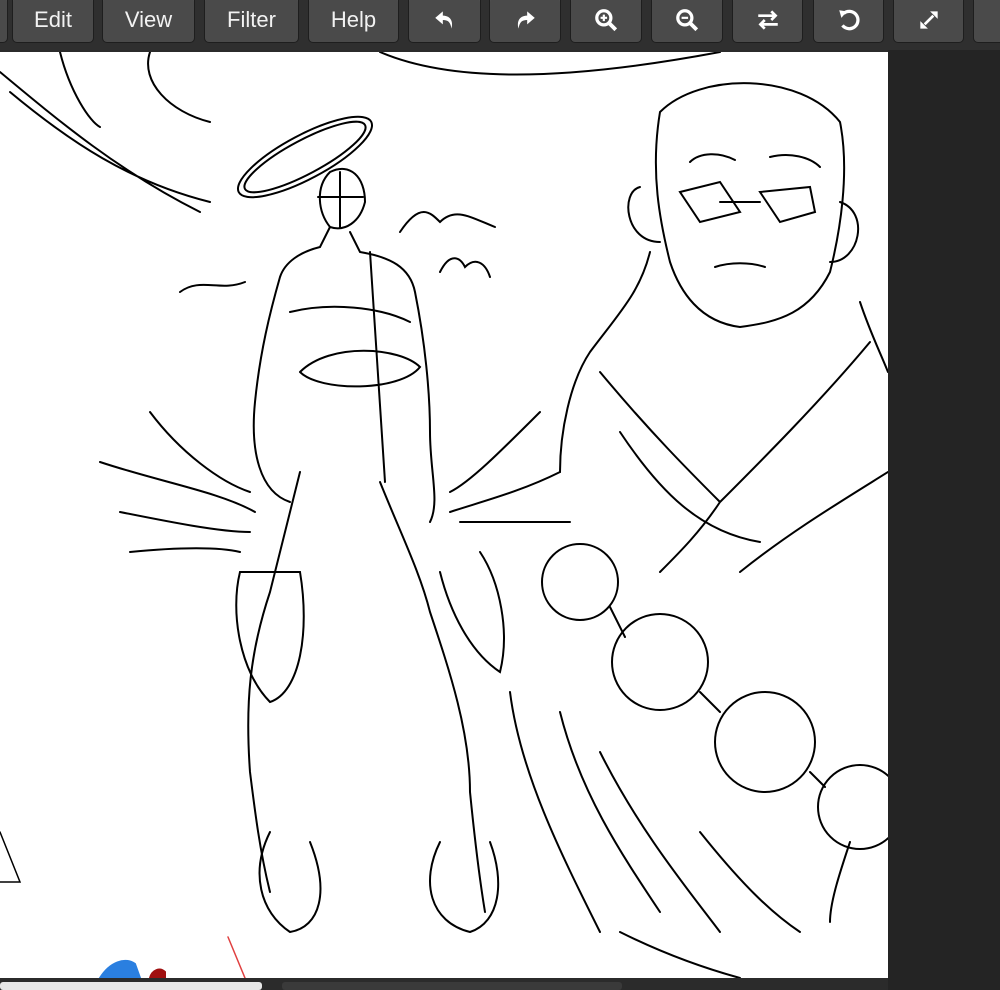  I want to click on redo-icon, so click(526, 19).